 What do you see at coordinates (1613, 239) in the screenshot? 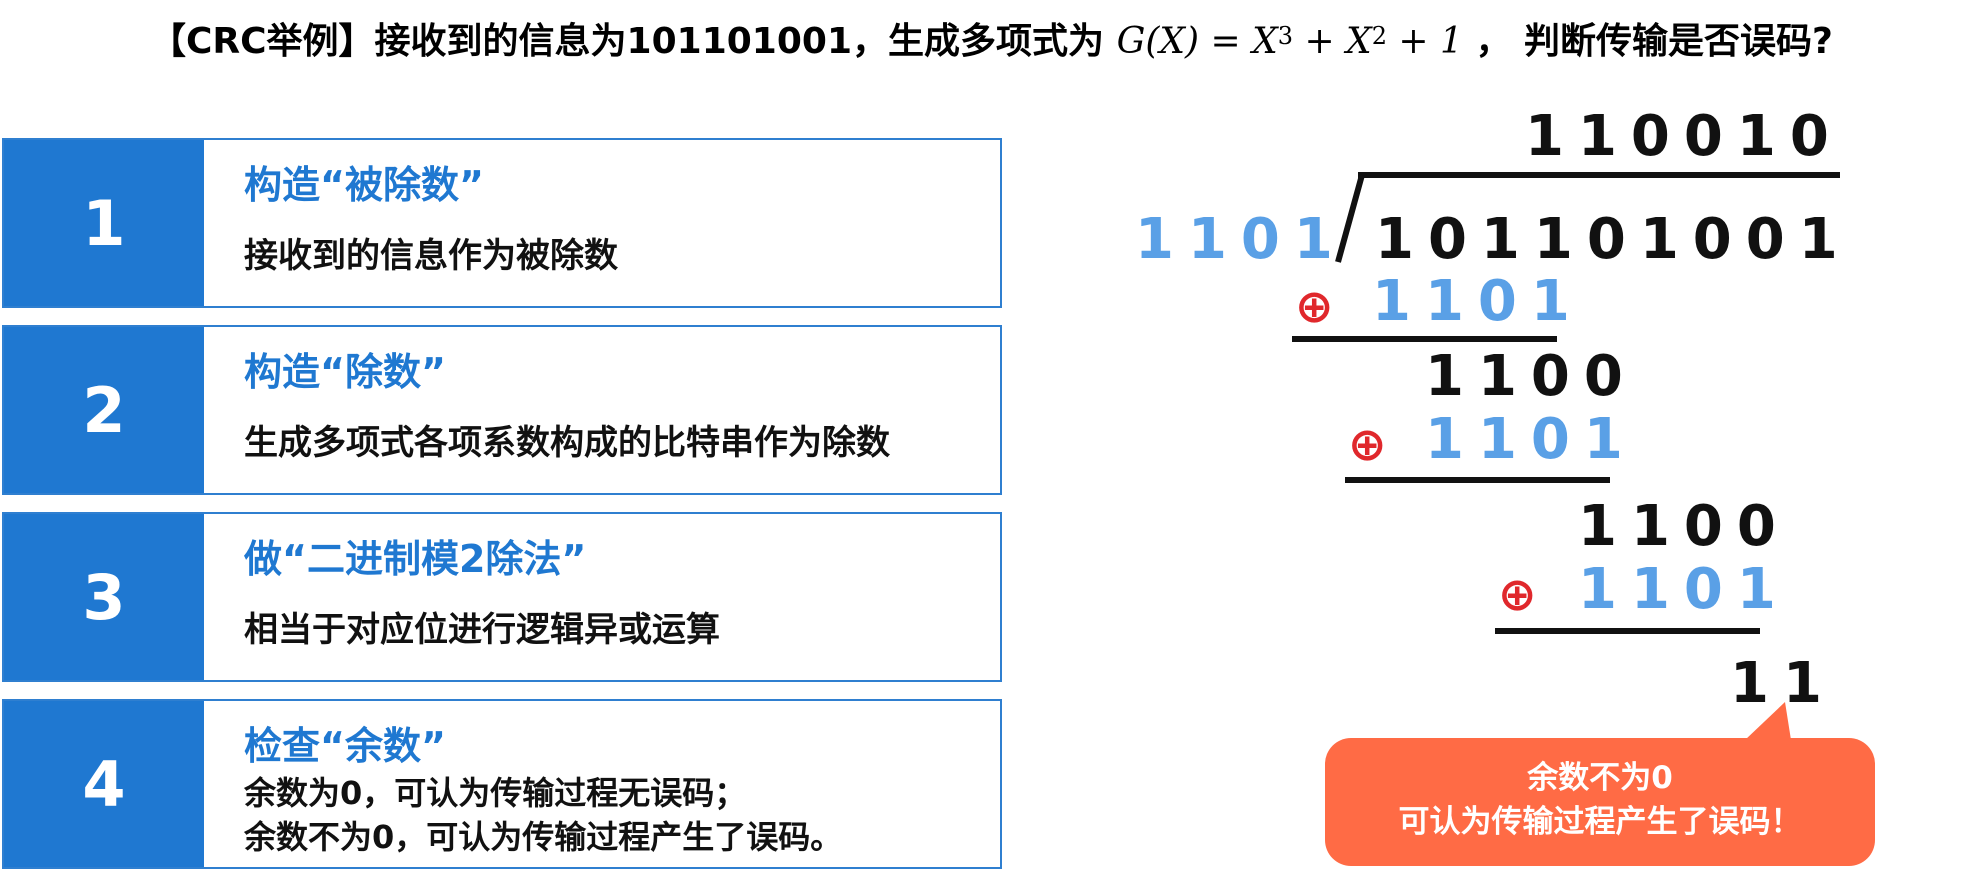
I see `dividend: 101101001` at bounding box center [1613, 239].